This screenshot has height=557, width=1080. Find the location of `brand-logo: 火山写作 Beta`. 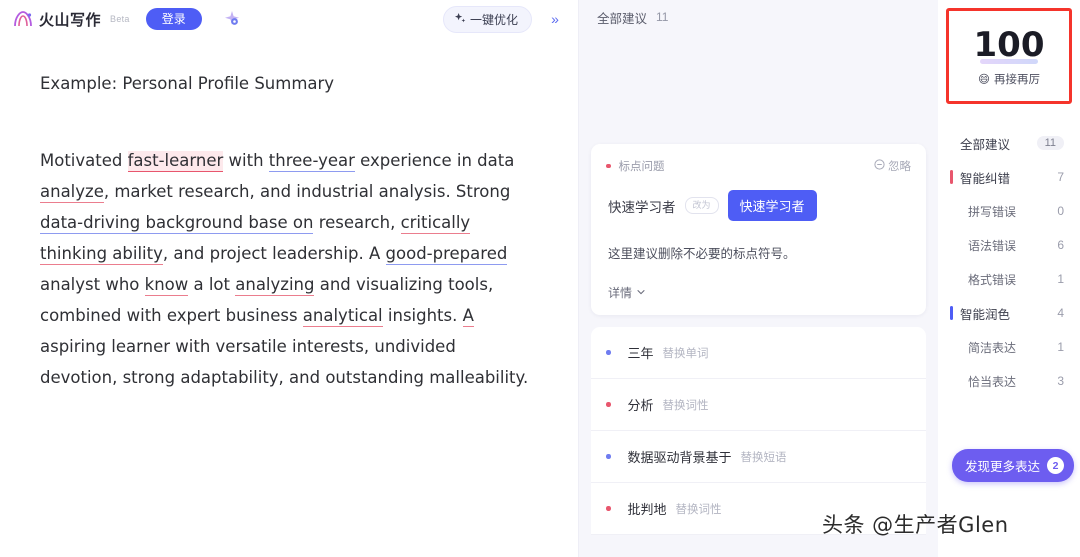

brand-logo: 火山写作 Beta is located at coordinates (71, 19).